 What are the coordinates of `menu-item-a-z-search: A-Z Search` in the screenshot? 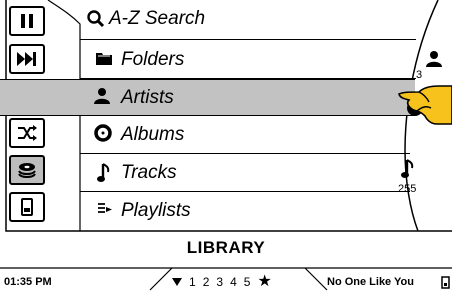 It's located at (207, 18).